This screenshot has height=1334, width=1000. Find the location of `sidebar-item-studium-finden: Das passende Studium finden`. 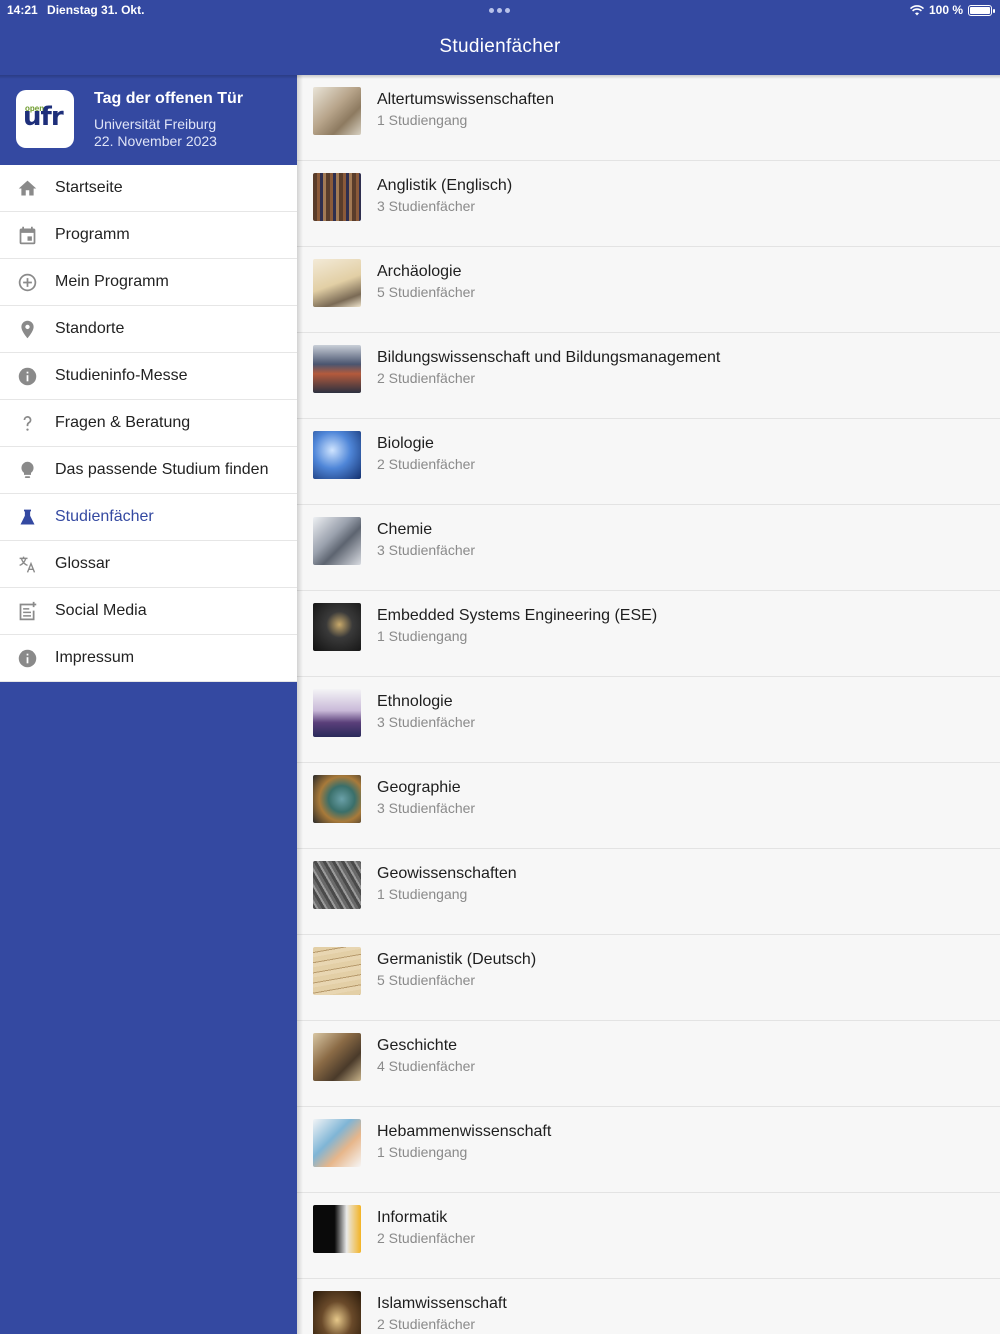

sidebar-item-studium-finden: Das passende Studium finden is located at coordinates (148, 470).